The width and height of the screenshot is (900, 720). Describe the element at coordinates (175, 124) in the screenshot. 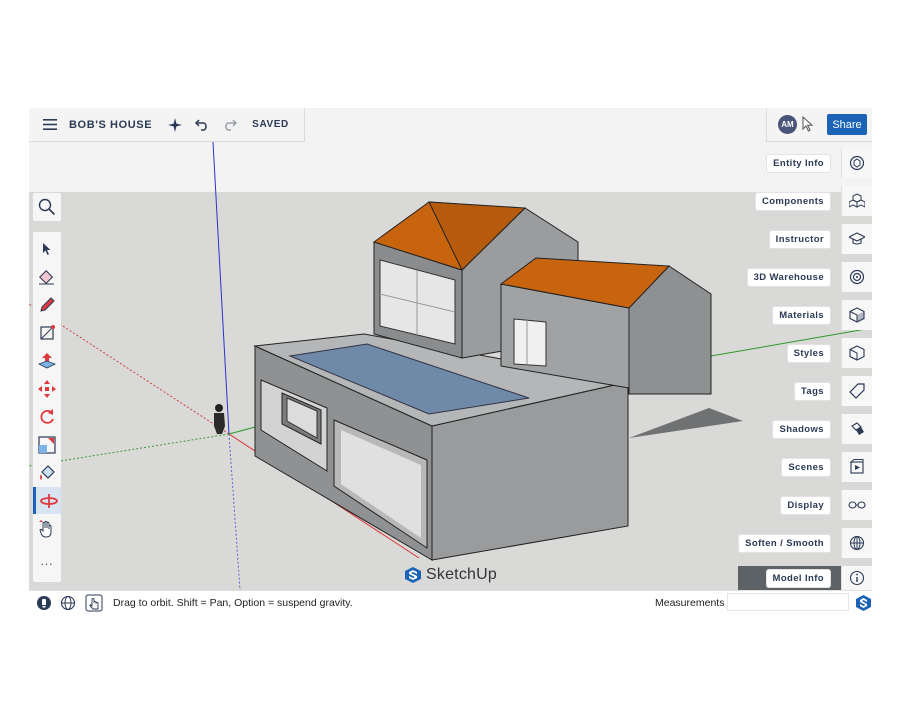

I see `sparkle-icon` at that location.